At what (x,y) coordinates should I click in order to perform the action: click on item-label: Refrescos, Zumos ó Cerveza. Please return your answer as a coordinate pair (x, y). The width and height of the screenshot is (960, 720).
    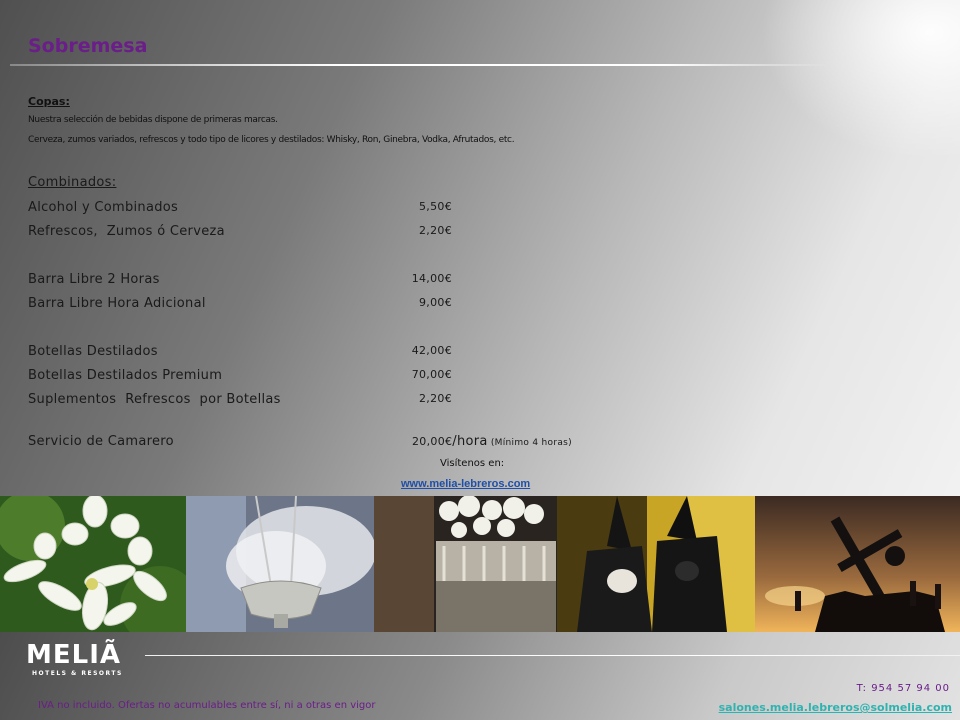
    Looking at the image, I should click on (126, 231).